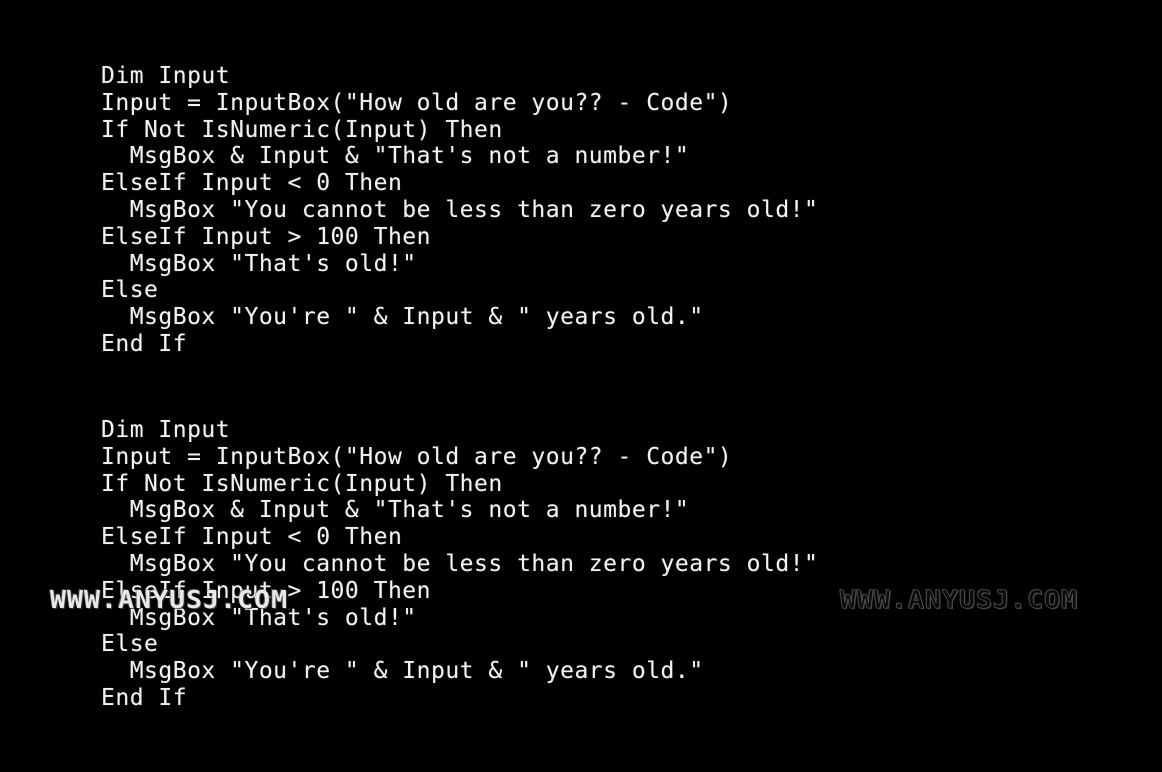  I want to click on code-line: ElseIf Input > 100 Then, so click(266, 236).